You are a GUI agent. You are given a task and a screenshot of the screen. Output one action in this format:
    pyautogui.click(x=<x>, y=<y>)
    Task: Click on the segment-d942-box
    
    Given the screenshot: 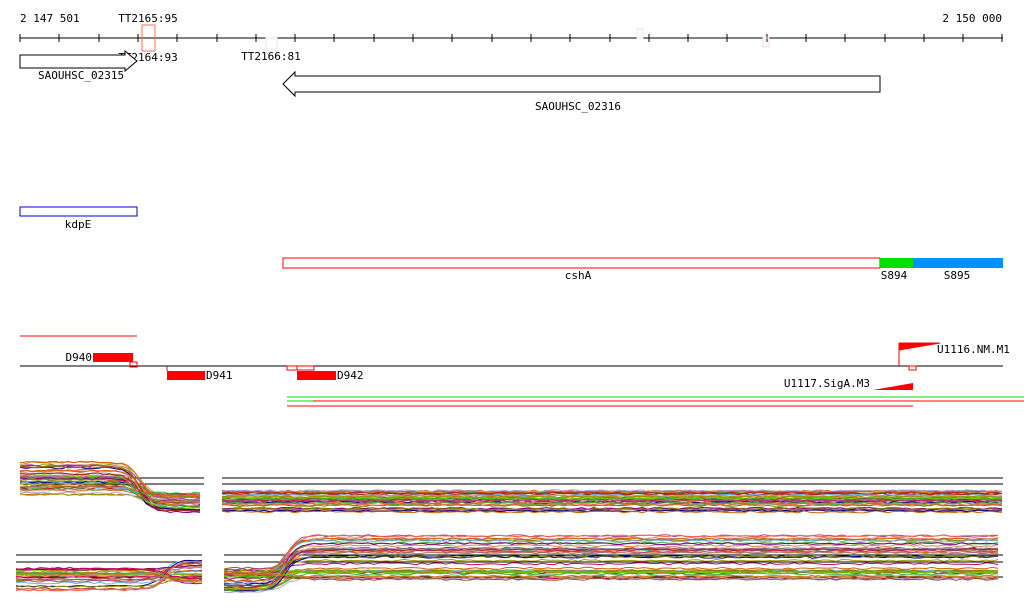 What is the action you would take?
    pyautogui.click(x=316, y=375)
    